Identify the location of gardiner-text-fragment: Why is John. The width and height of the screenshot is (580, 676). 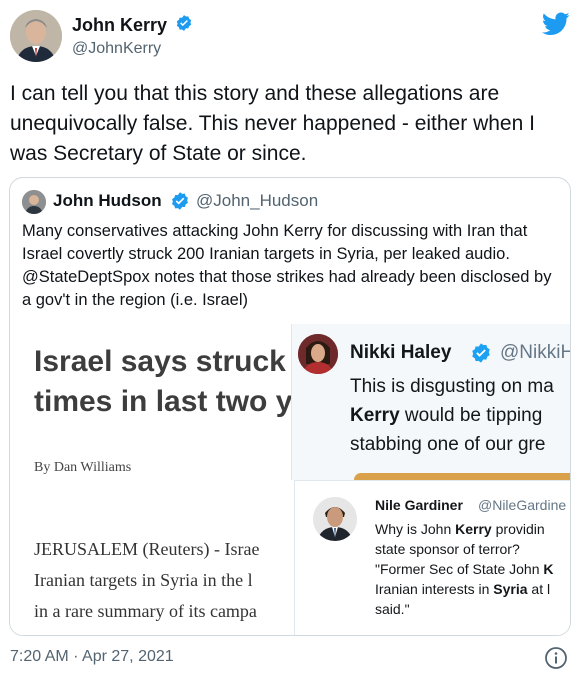
(415, 529).